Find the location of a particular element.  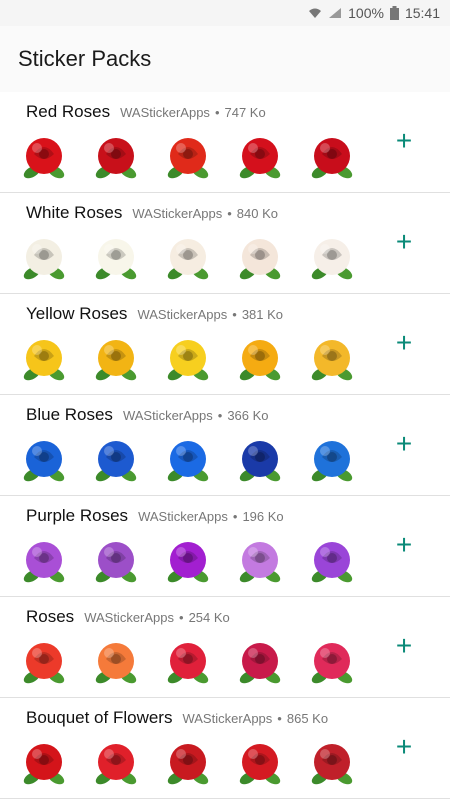

sticker-pack-row: Yellow Roses WAStickerApps • 381 Ko + is located at coordinates (225, 344).